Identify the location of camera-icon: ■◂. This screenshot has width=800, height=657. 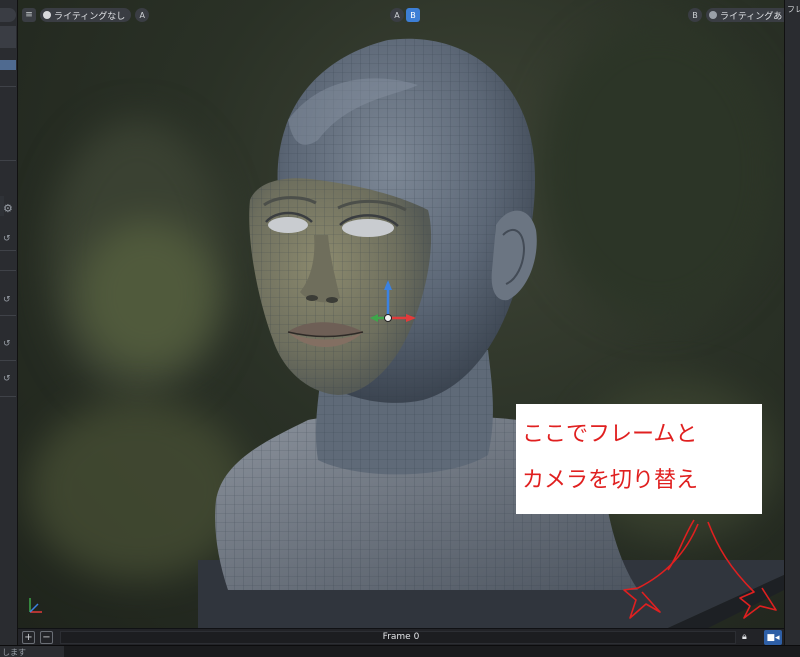
(773, 637).